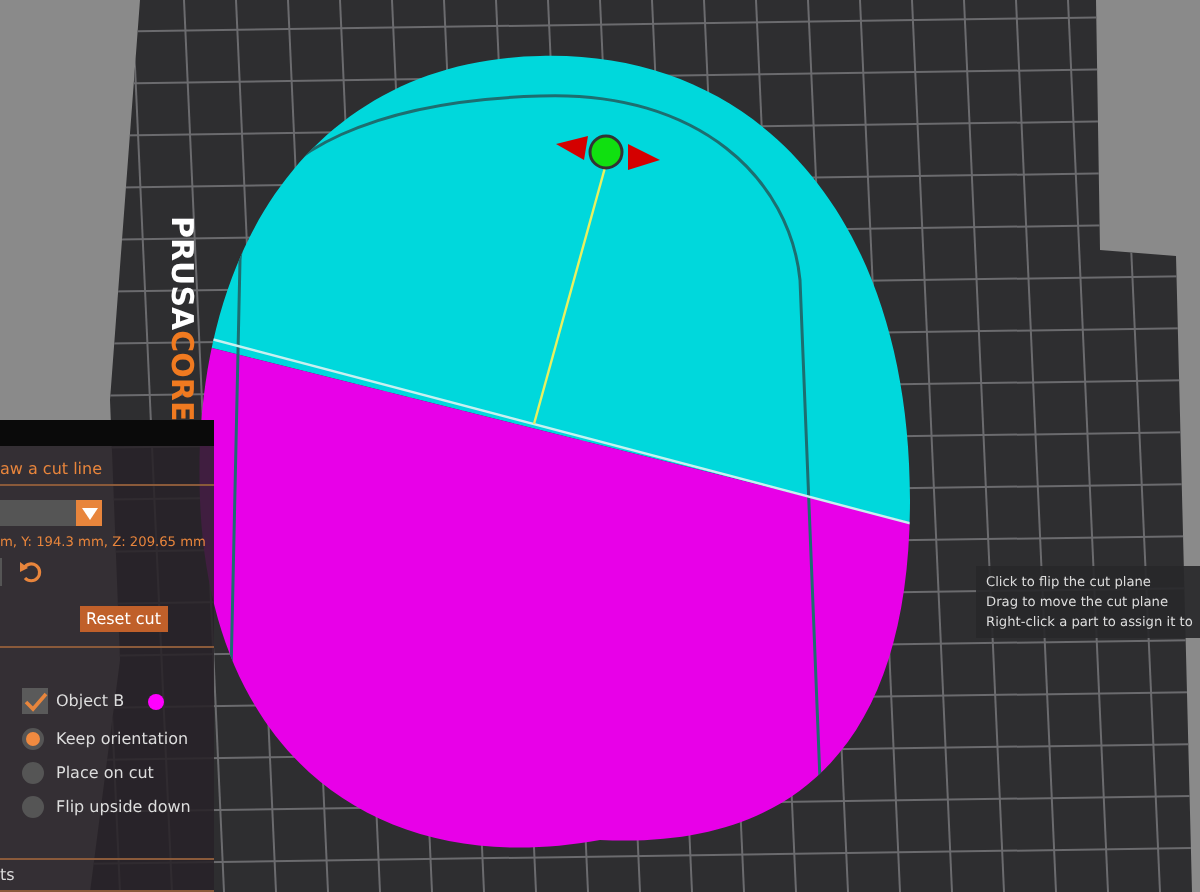 This screenshot has height=892, width=1200. I want to click on bed-logo-text: PRUSA, so click(182, 273).